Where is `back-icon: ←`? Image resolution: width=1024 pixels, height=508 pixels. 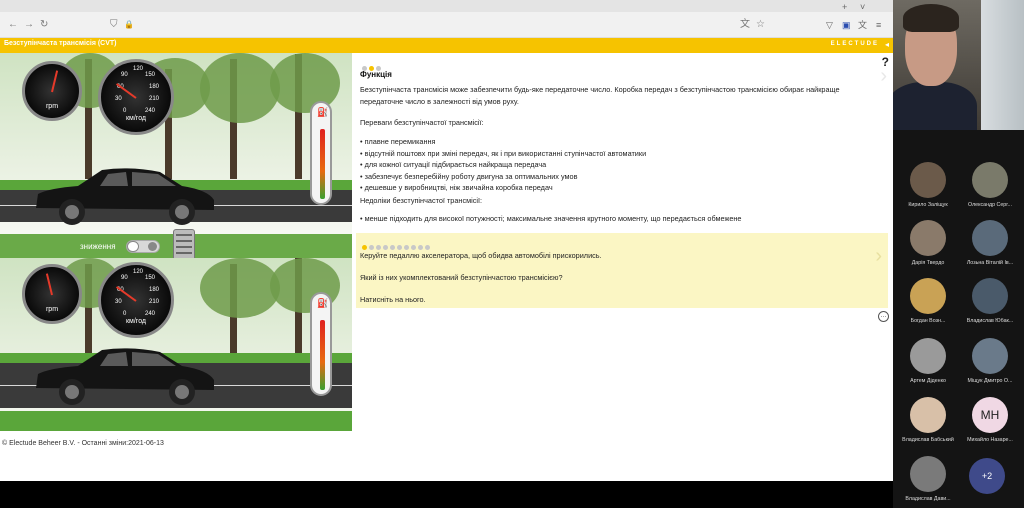 back-icon: ← is located at coordinates (13, 25).